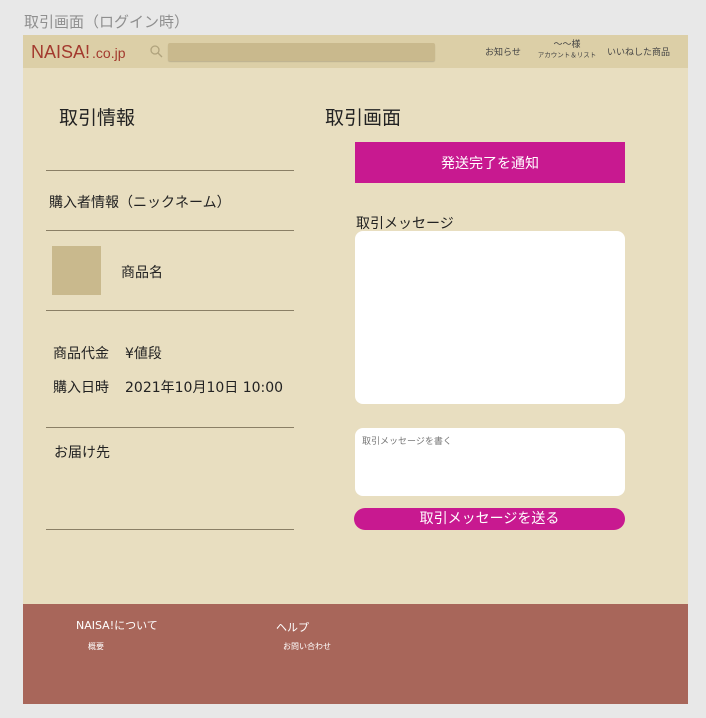 The height and width of the screenshot is (718, 706). What do you see at coordinates (567, 45) in the screenshot?
I see `nav-user-name: 〜〜様` at bounding box center [567, 45].